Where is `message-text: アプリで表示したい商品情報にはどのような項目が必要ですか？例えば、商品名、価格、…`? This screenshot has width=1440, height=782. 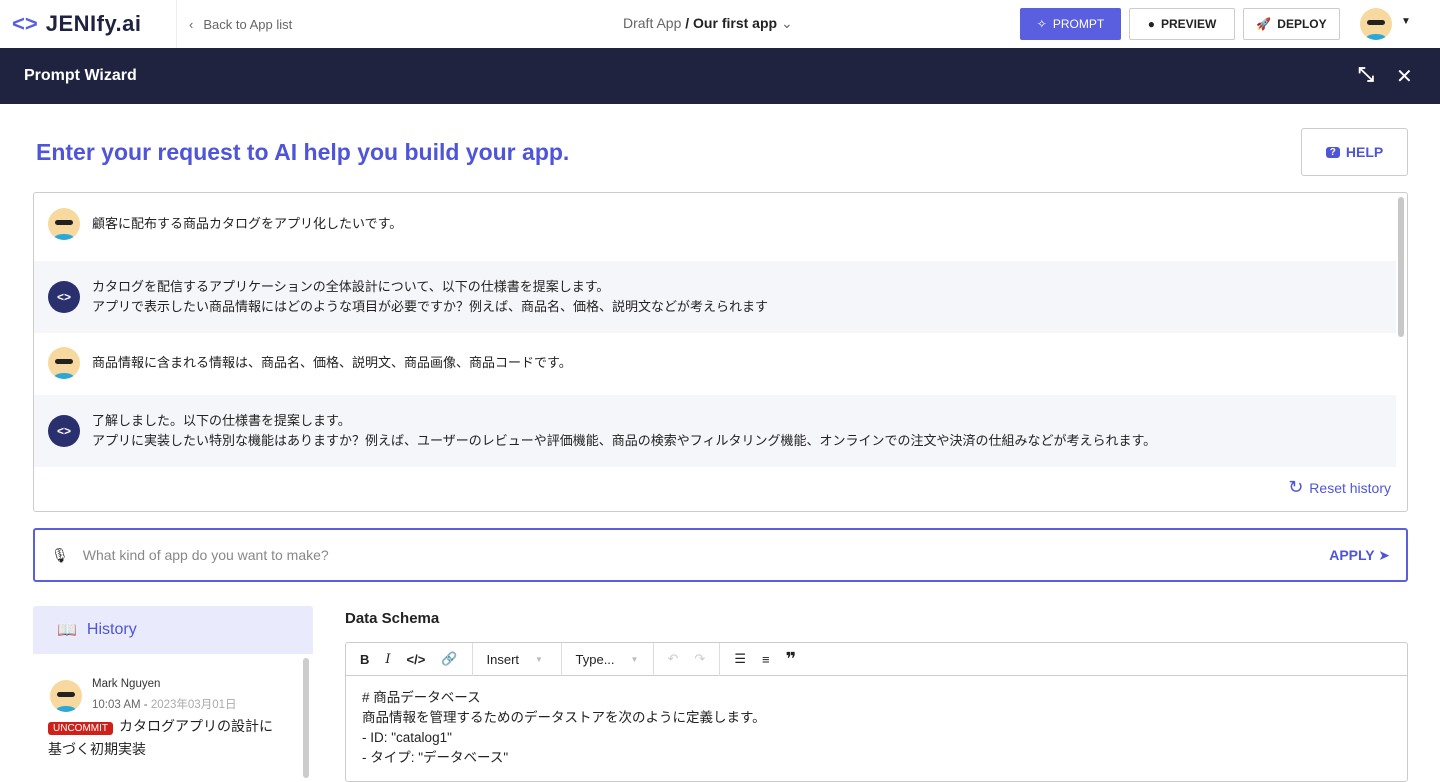 message-text: アプリで表示したい商品情報にはどのような項目が必要ですか？例えば、商品名、価格、… is located at coordinates (430, 306).